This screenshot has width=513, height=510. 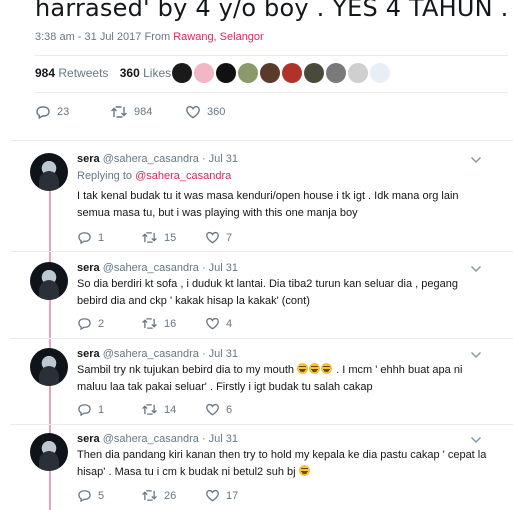 I want to click on retweet-button: 26, so click(x=173, y=495).